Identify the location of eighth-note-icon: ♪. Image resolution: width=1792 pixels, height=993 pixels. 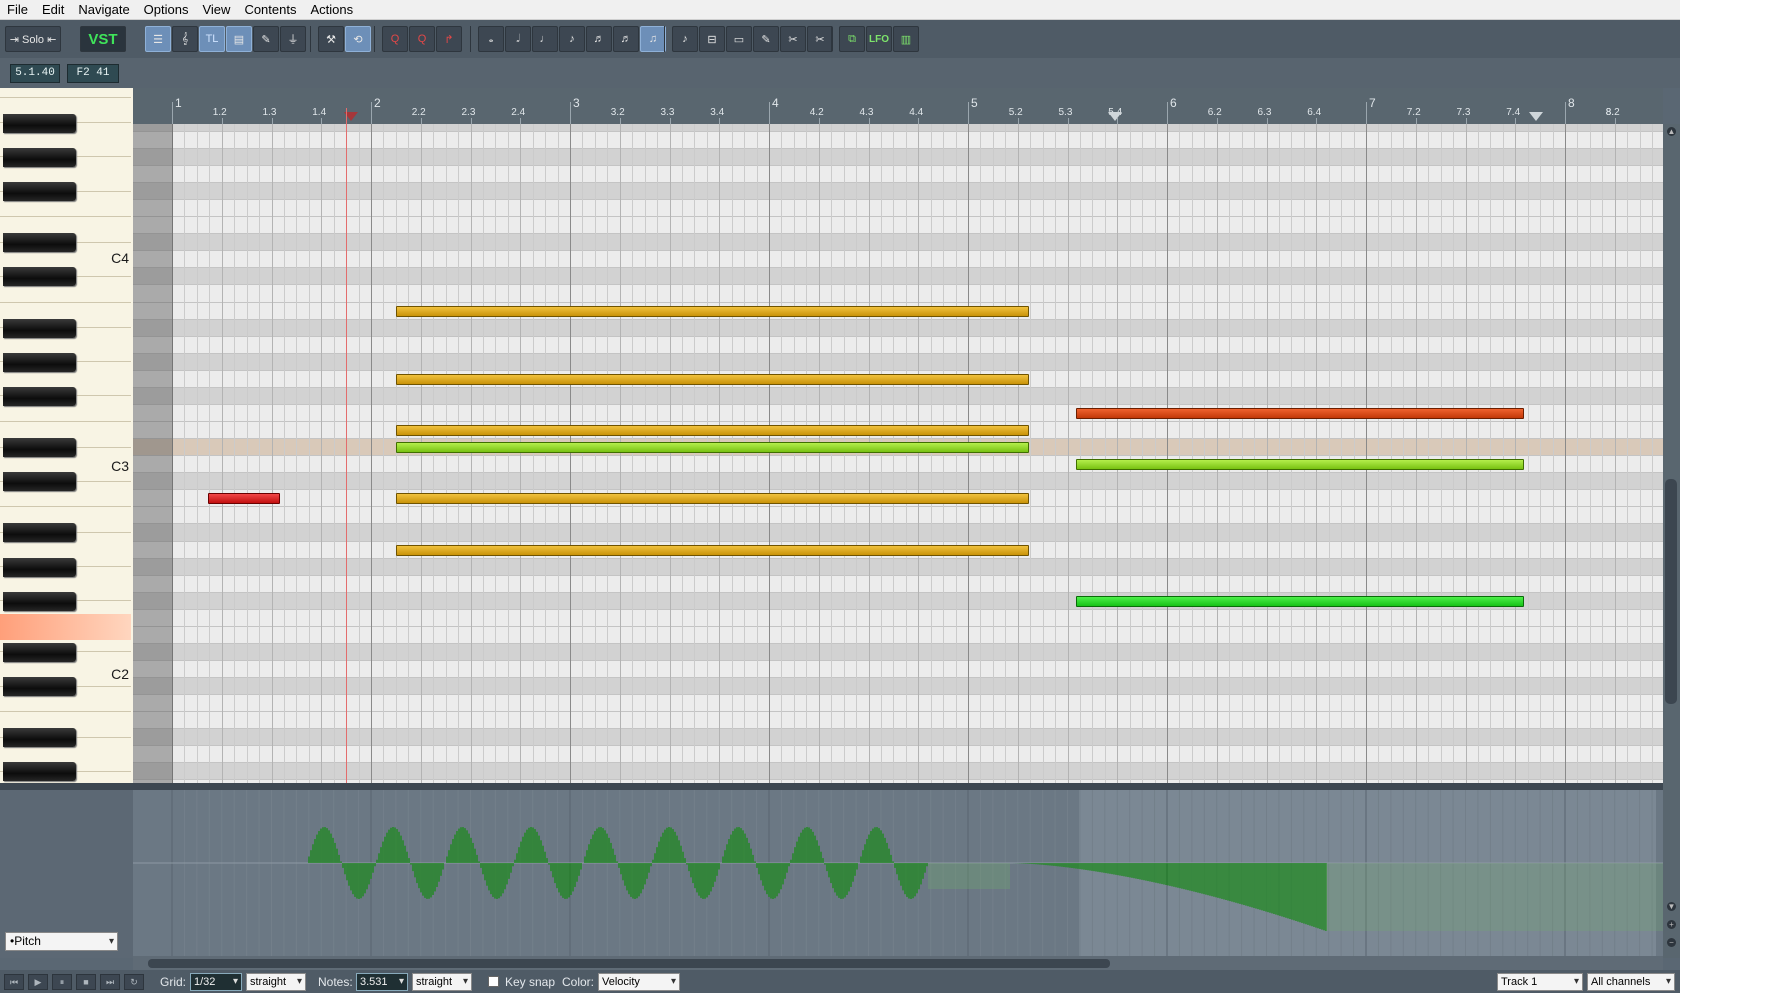
(572, 39).